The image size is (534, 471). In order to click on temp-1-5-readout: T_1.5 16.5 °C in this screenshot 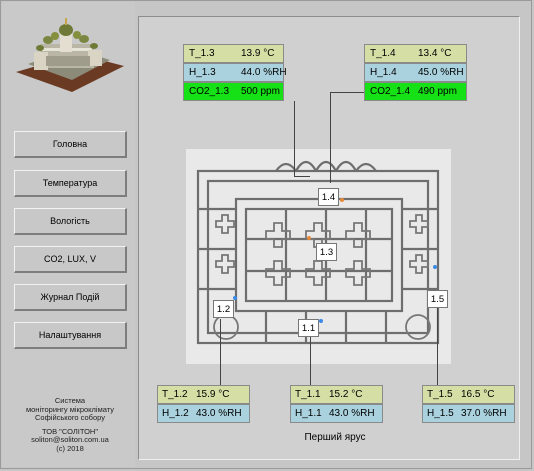, I will do `click(468, 394)`.